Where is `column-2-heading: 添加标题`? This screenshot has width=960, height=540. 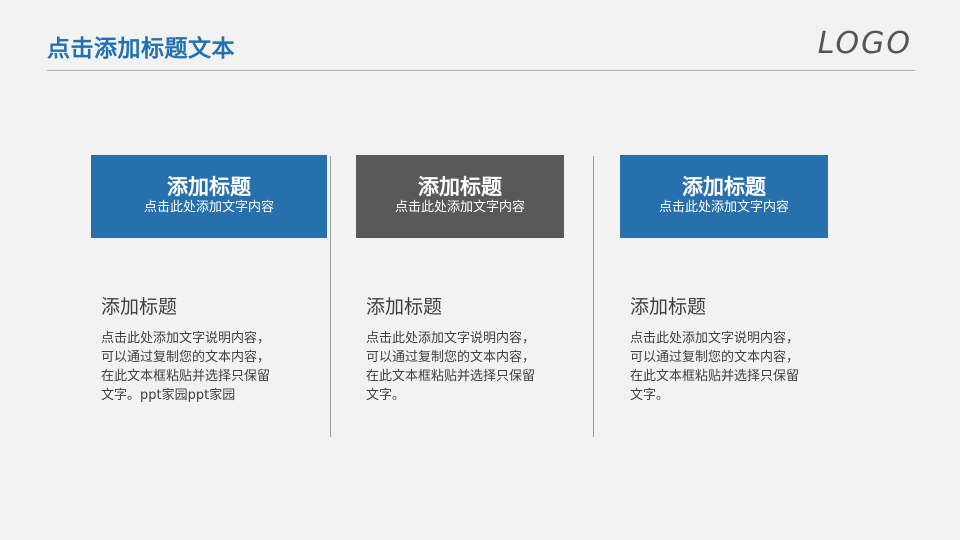
column-2-heading: 添加标题 is located at coordinates (404, 305).